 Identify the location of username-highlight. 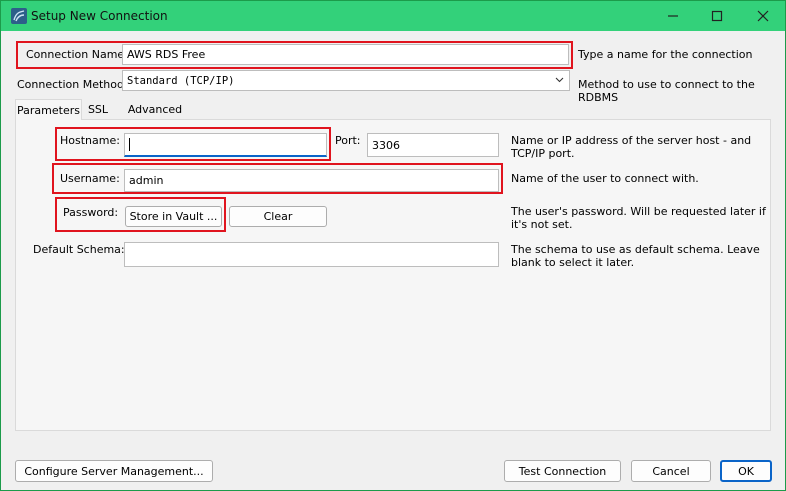
(277, 178).